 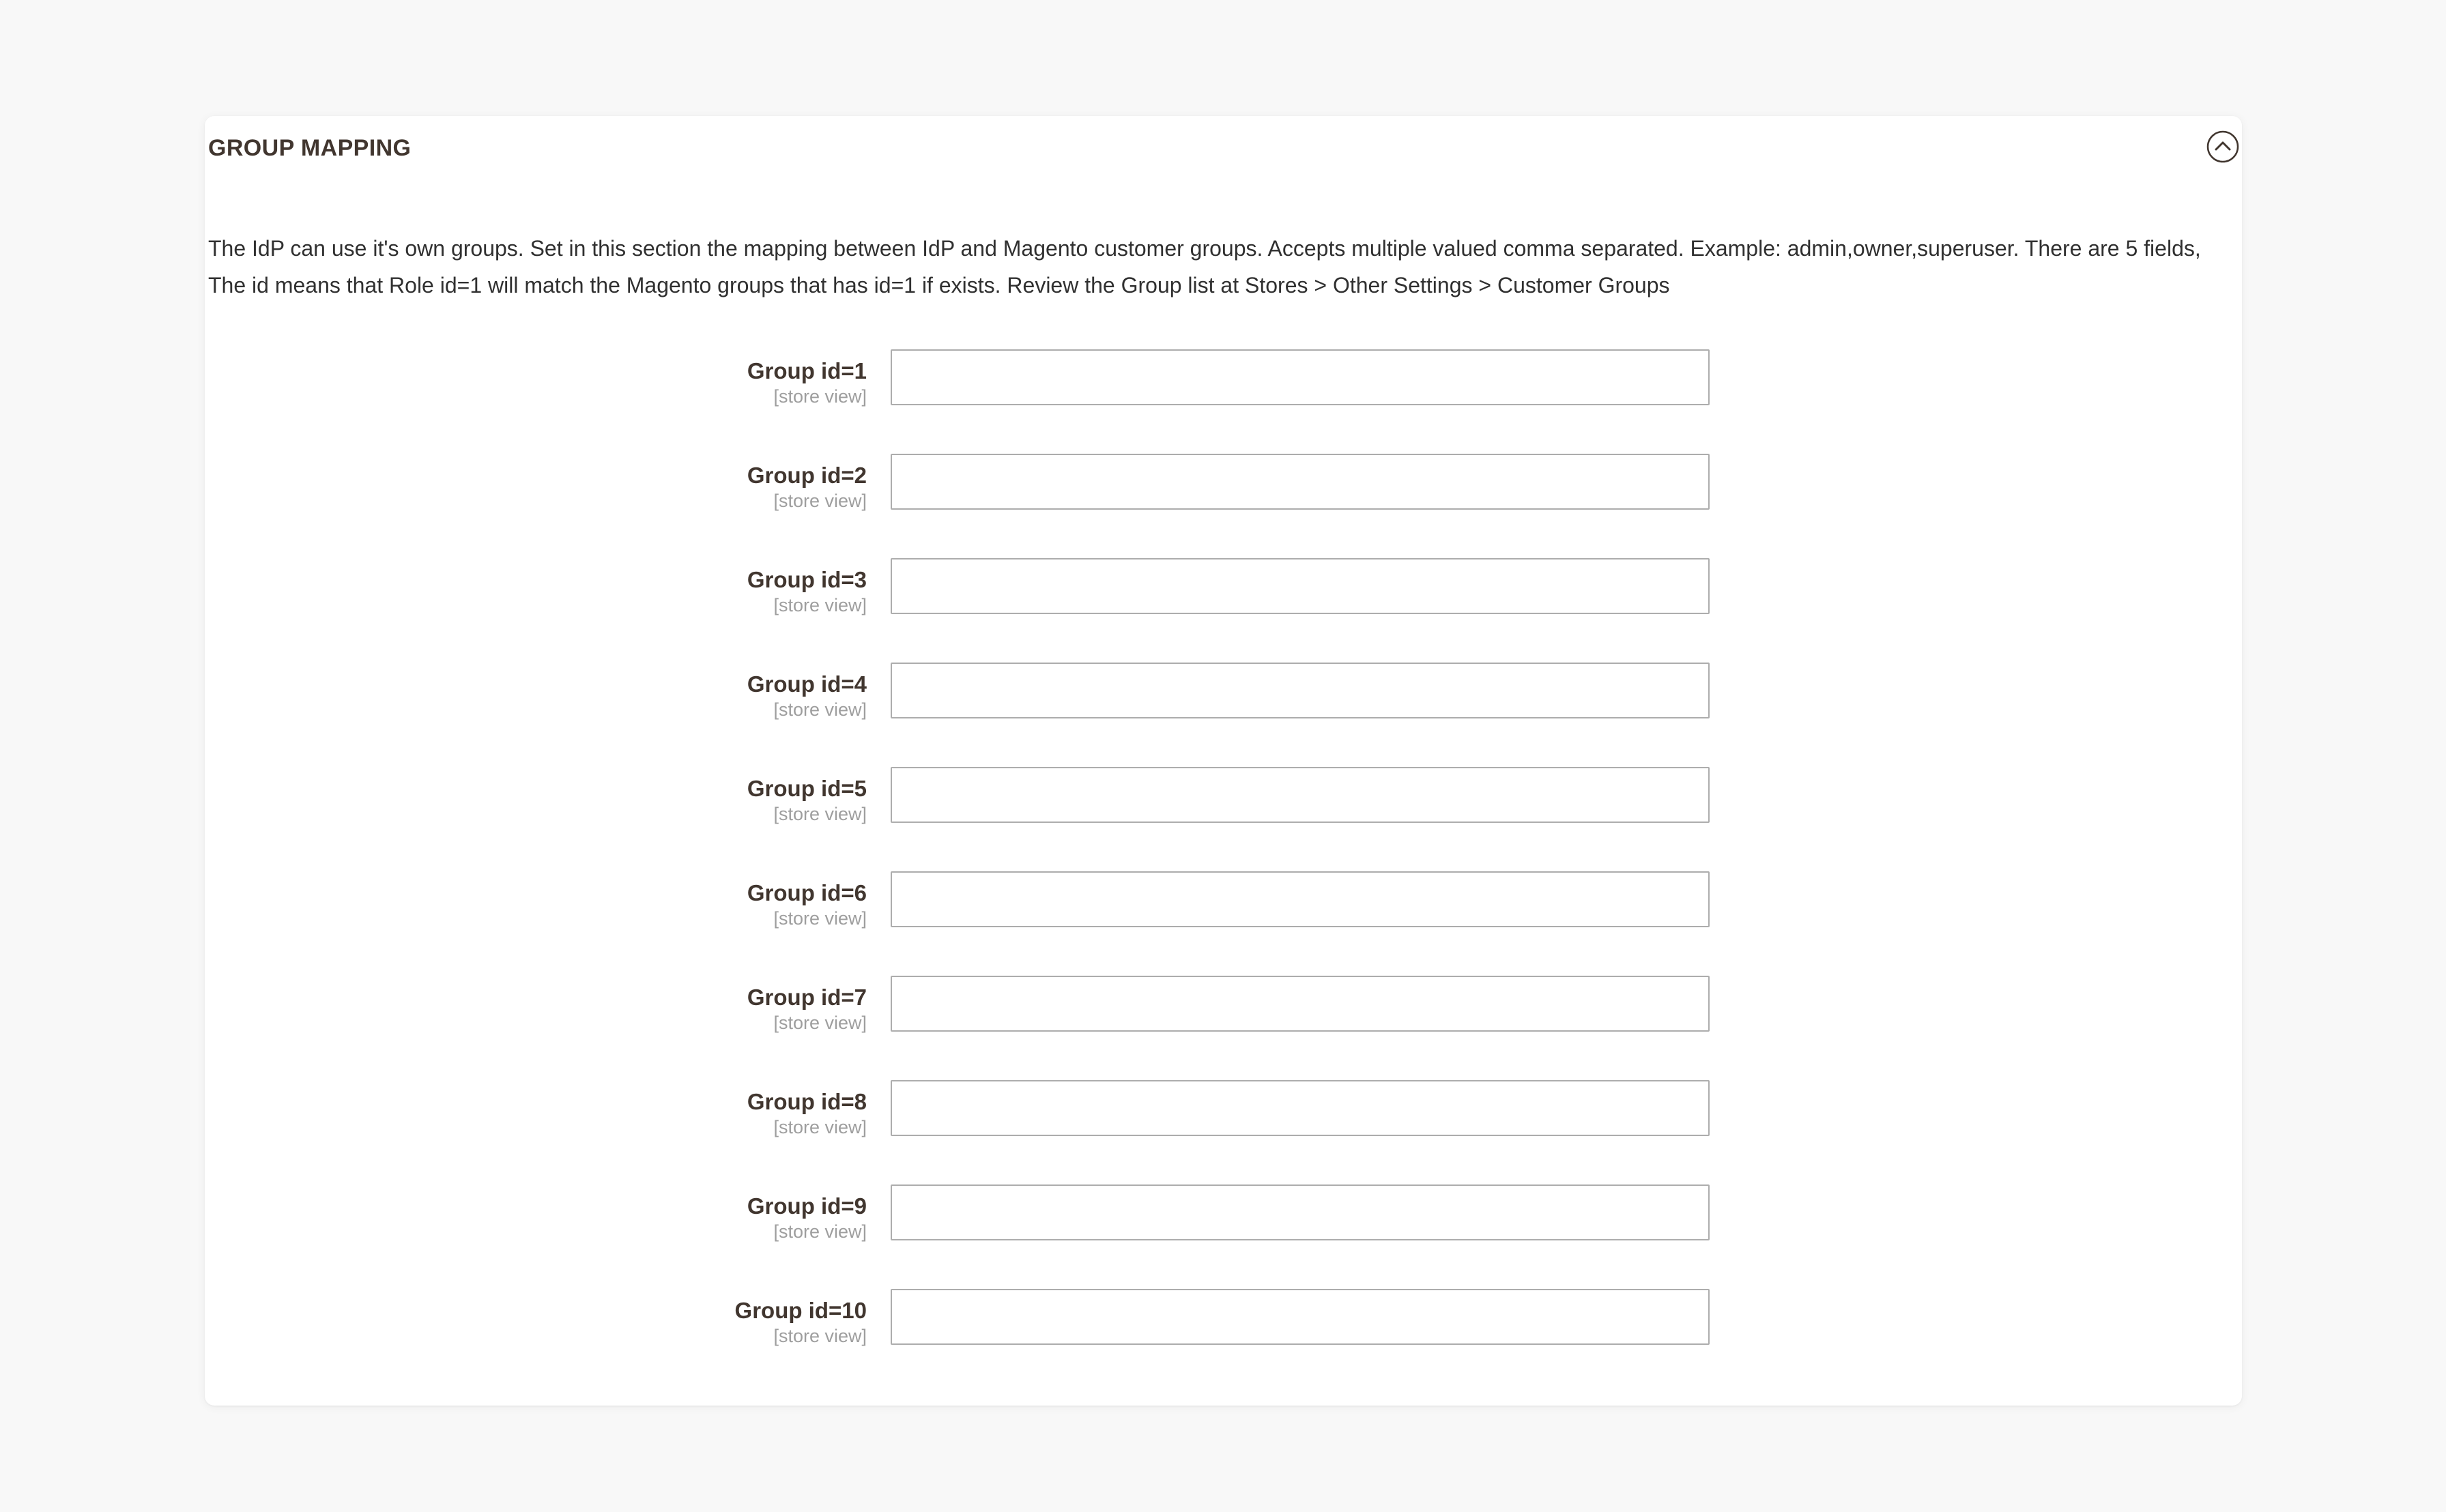 What do you see at coordinates (536, 374) in the screenshot?
I see `field-label-group: Group id=1 [store view]` at bounding box center [536, 374].